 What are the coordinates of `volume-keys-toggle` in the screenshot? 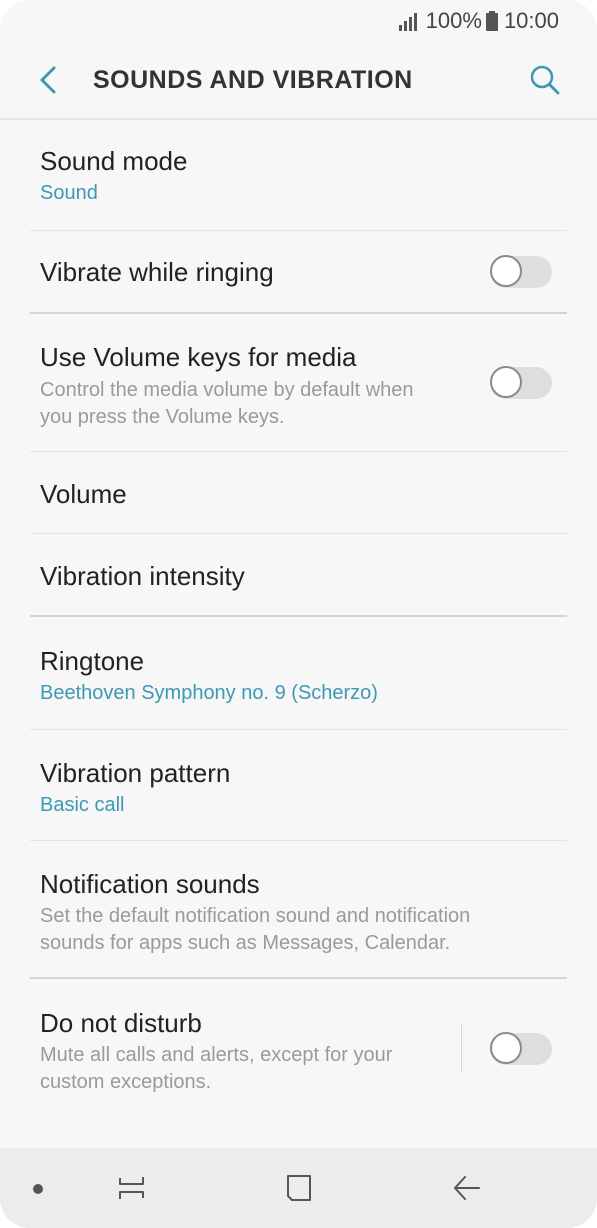 It's located at (521, 382).